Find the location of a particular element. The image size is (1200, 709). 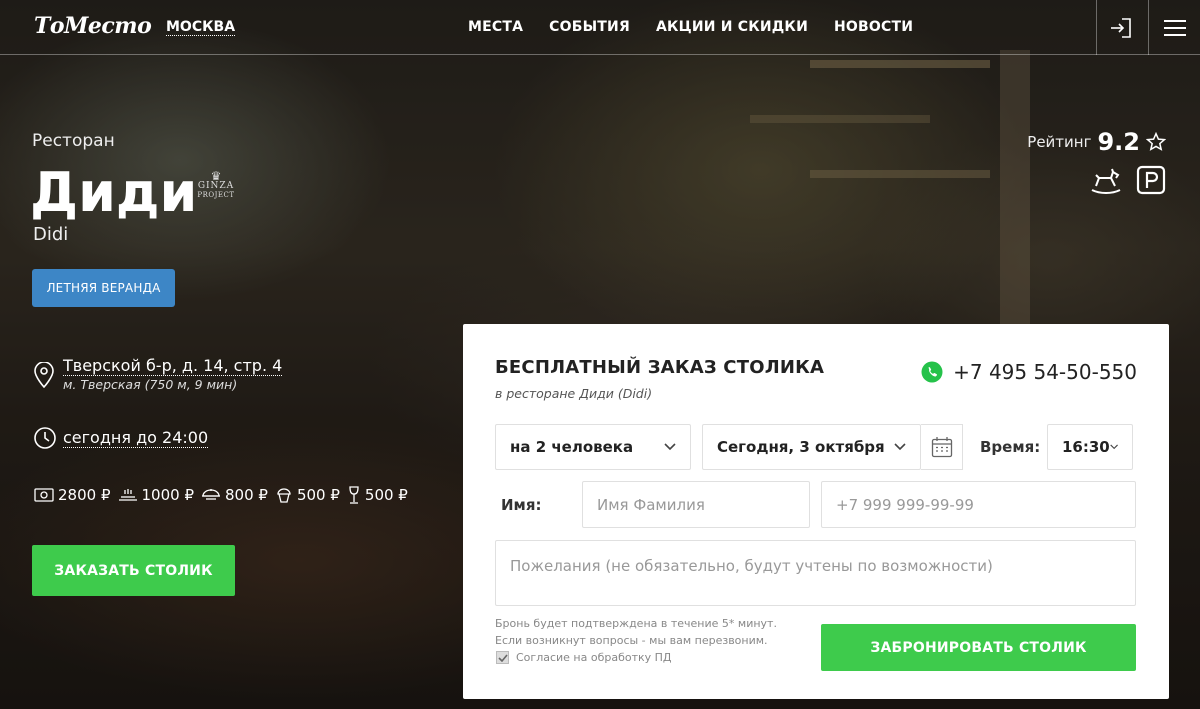

venue-type: Ресторан is located at coordinates (73, 141).